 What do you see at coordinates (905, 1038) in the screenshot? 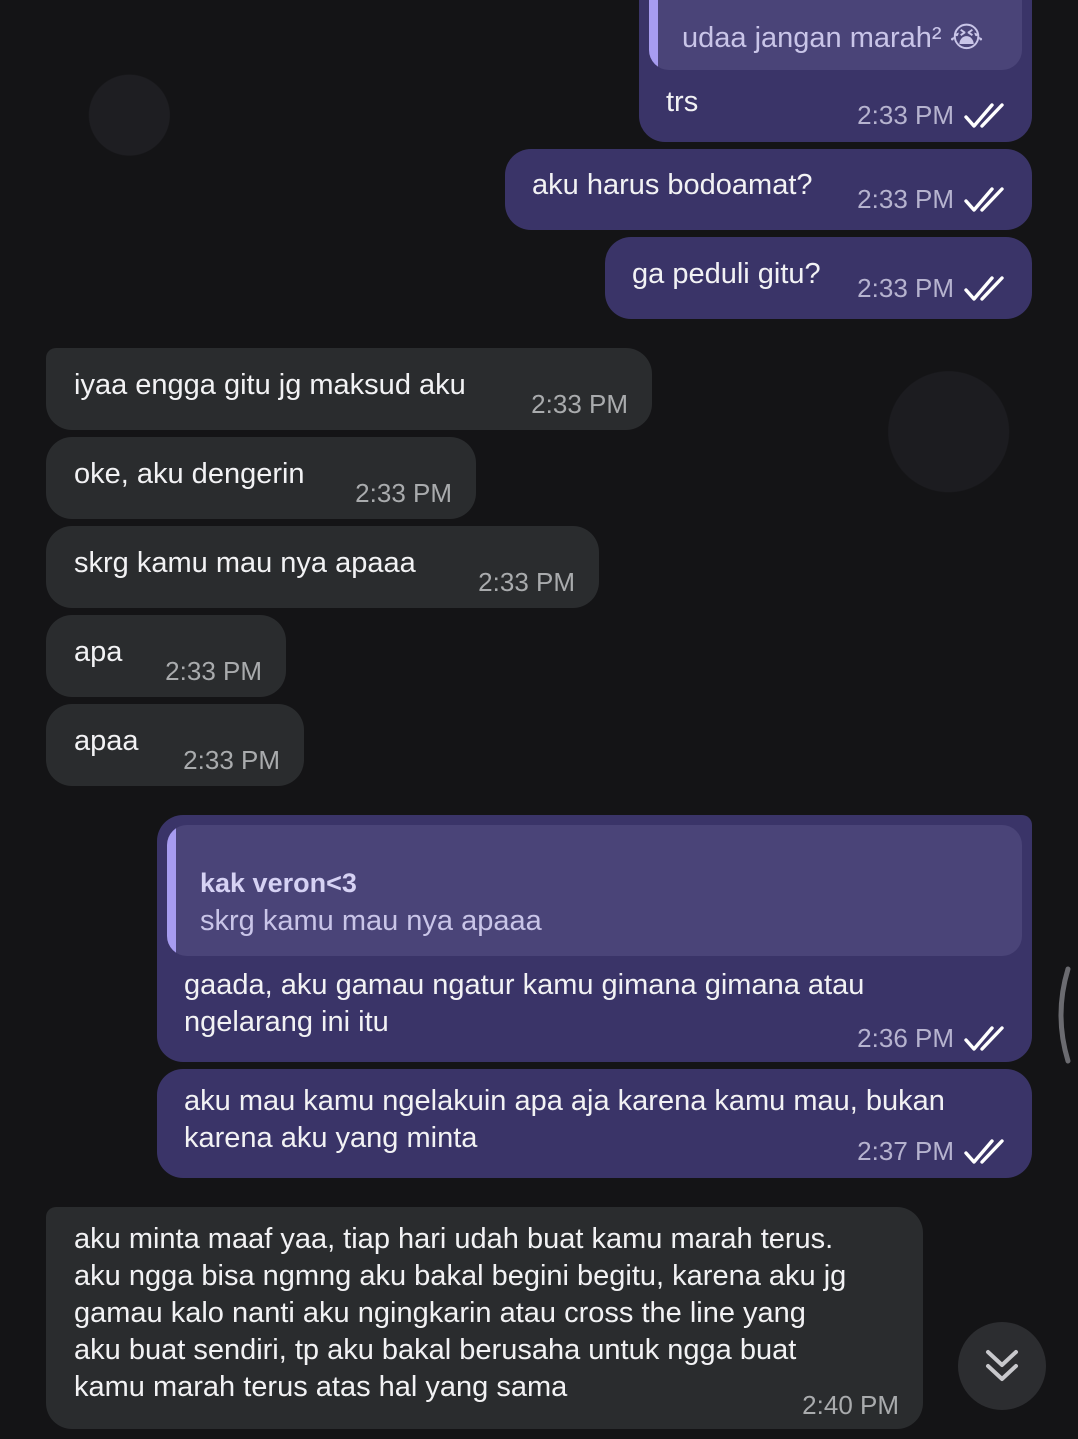
I see `message-time: 2:36 PM` at bounding box center [905, 1038].